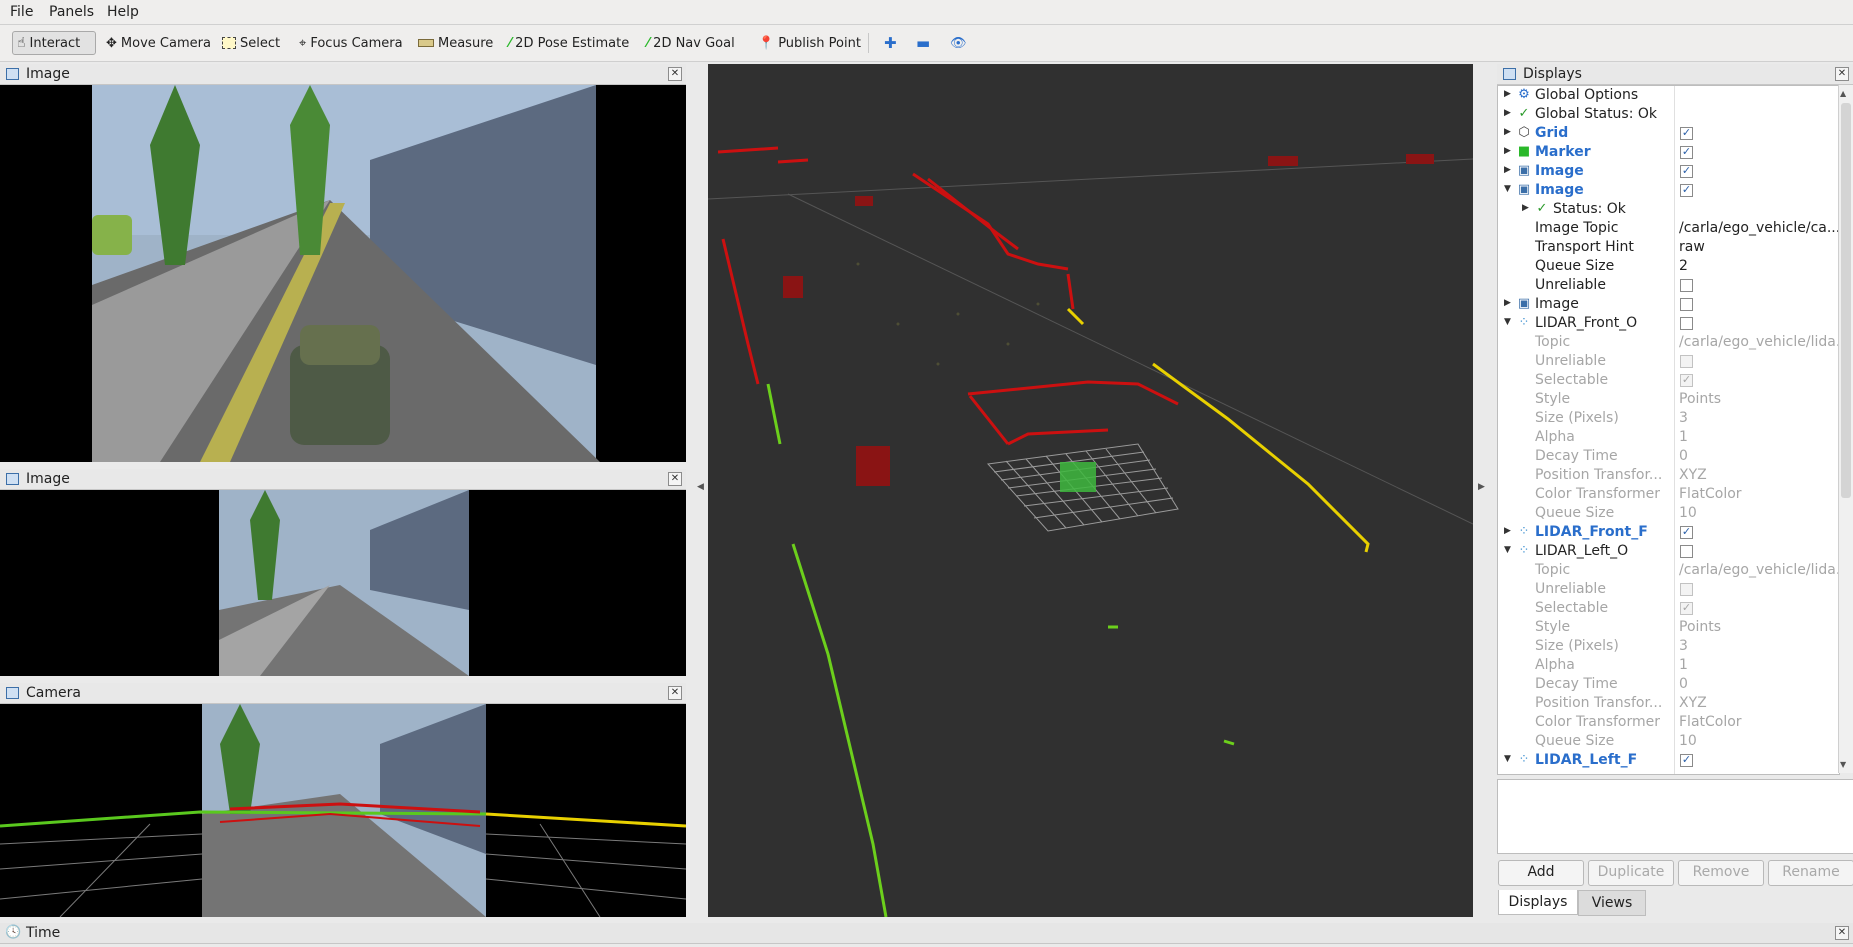 This screenshot has height=947, width=1853. Describe the element at coordinates (1541, 873) in the screenshot. I see `add-display-button: Add` at that location.